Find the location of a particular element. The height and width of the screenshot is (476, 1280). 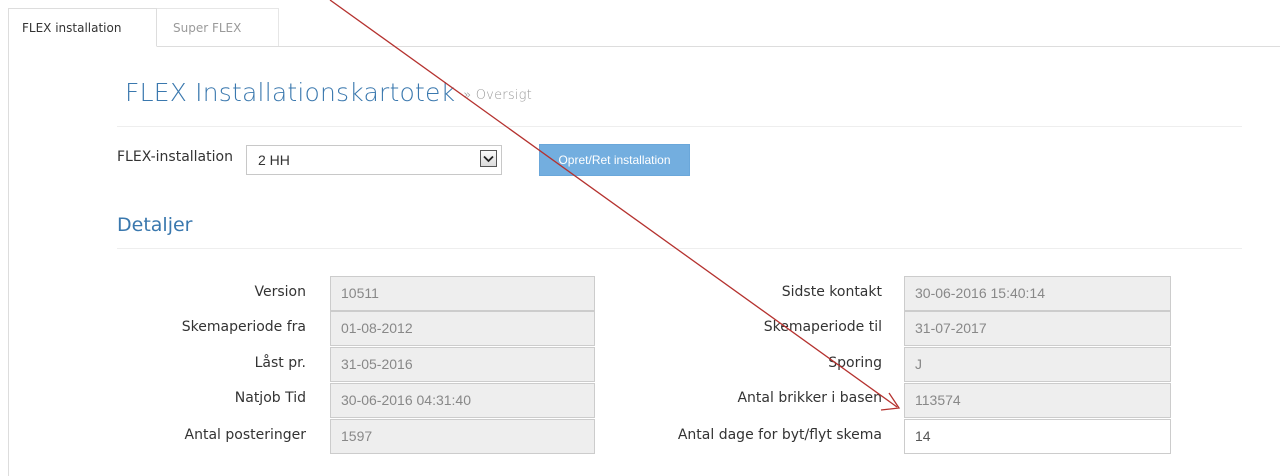

version-field: 10511 is located at coordinates (462, 293).